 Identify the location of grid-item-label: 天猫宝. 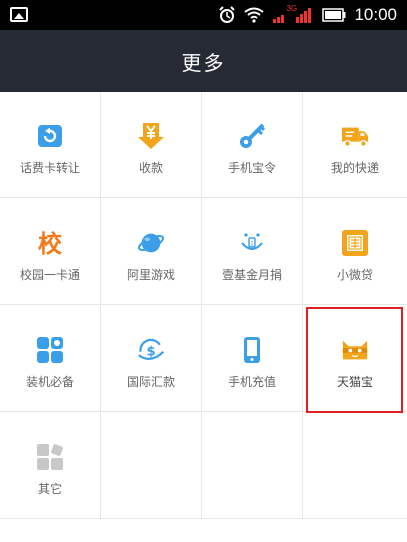
(354, 382).